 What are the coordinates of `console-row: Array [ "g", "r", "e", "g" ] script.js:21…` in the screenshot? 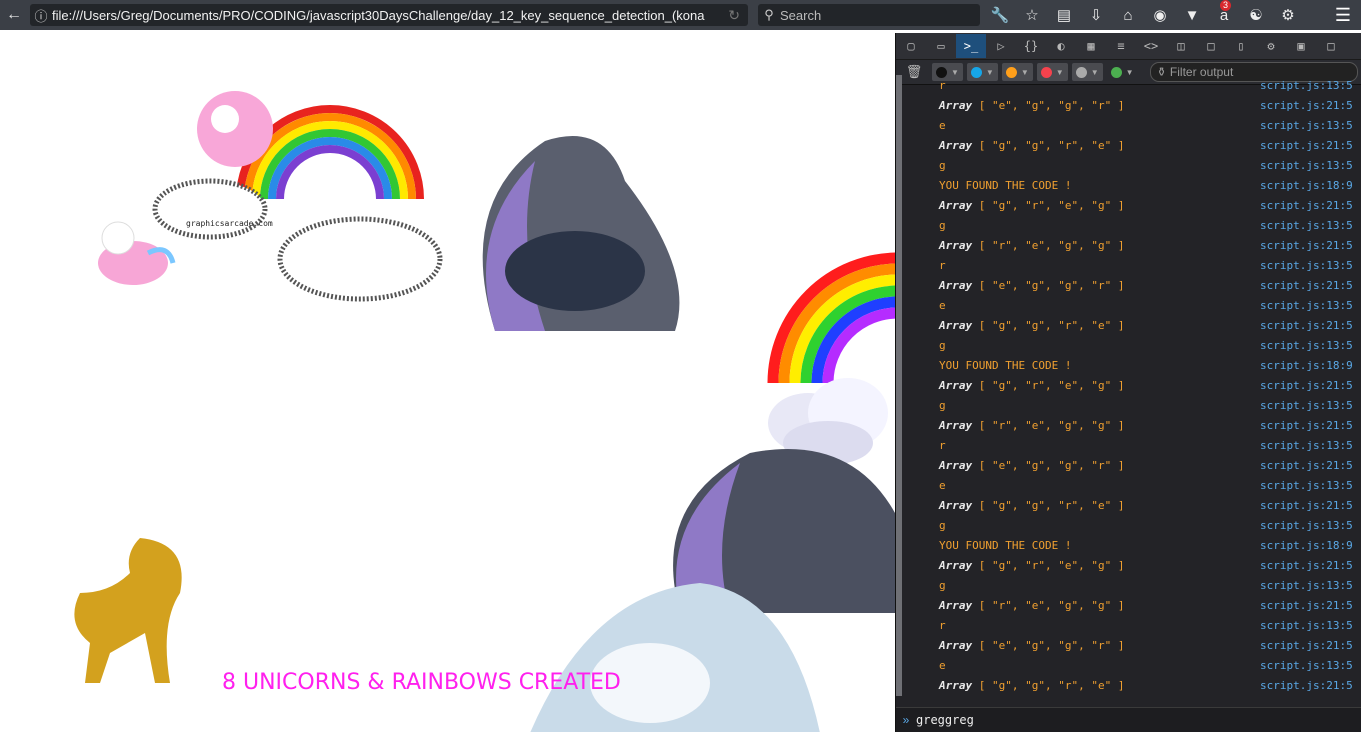 It's located at (1131, 205).